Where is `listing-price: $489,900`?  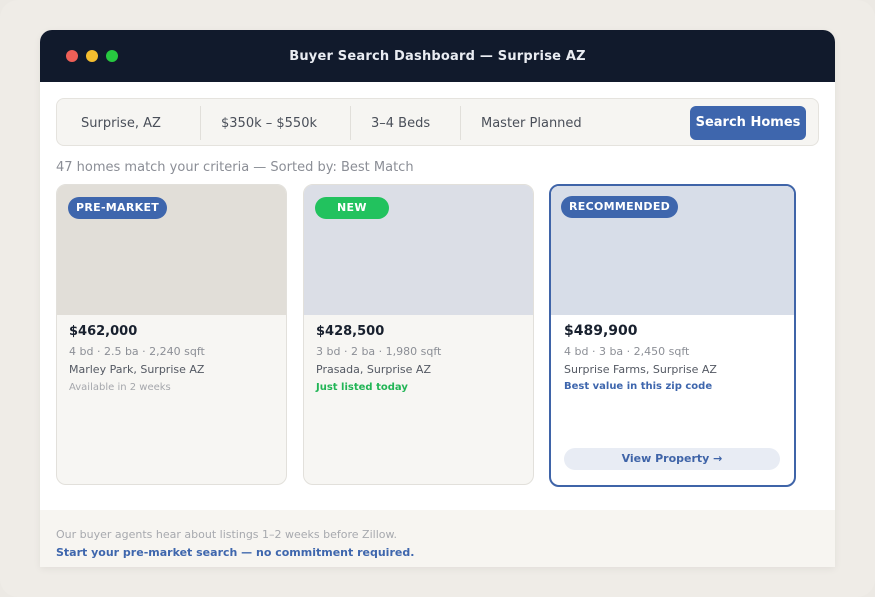
listing-price: $489,900 is located at coordinates (601, 331).